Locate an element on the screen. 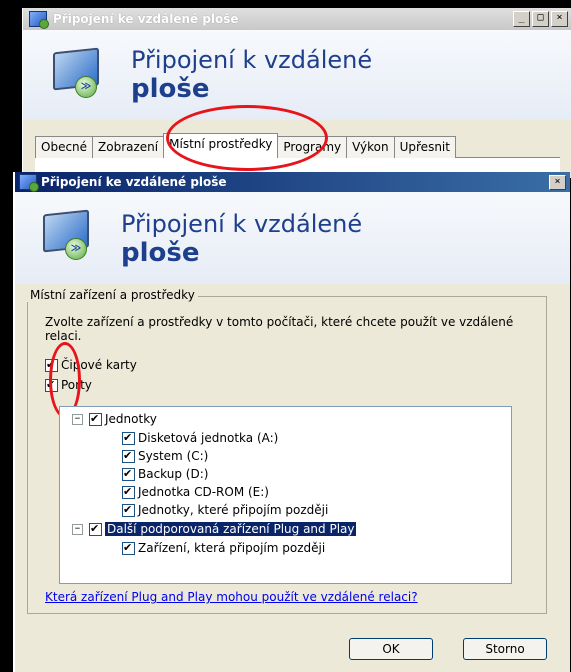  header-banner: ≫ Připojení k vzdálené ploše is located at coordinates (297, 75).